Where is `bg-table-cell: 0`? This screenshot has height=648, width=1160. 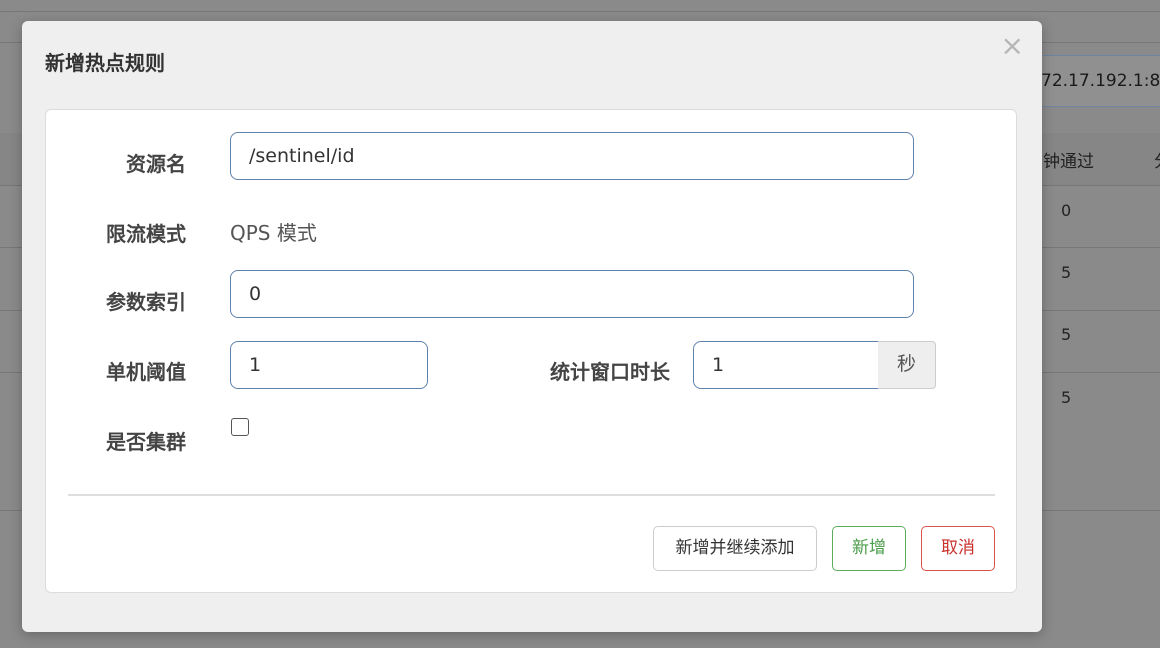 bg-table-cell: 0 is located at coordinates (1066, 210).